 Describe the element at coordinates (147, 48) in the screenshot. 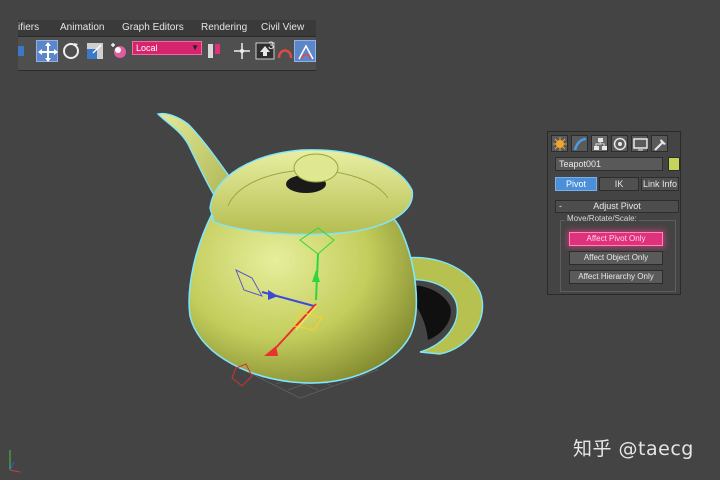

I see `ref-coord-value: Local` at that location.